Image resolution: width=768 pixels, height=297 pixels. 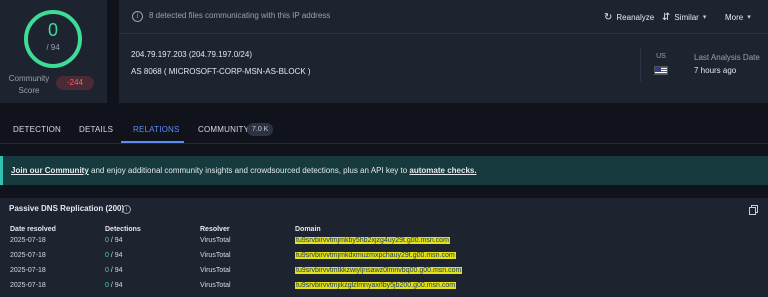 I want to click on score-panel: 0 / 94 Community Score -244, so click(x=53, y=51).